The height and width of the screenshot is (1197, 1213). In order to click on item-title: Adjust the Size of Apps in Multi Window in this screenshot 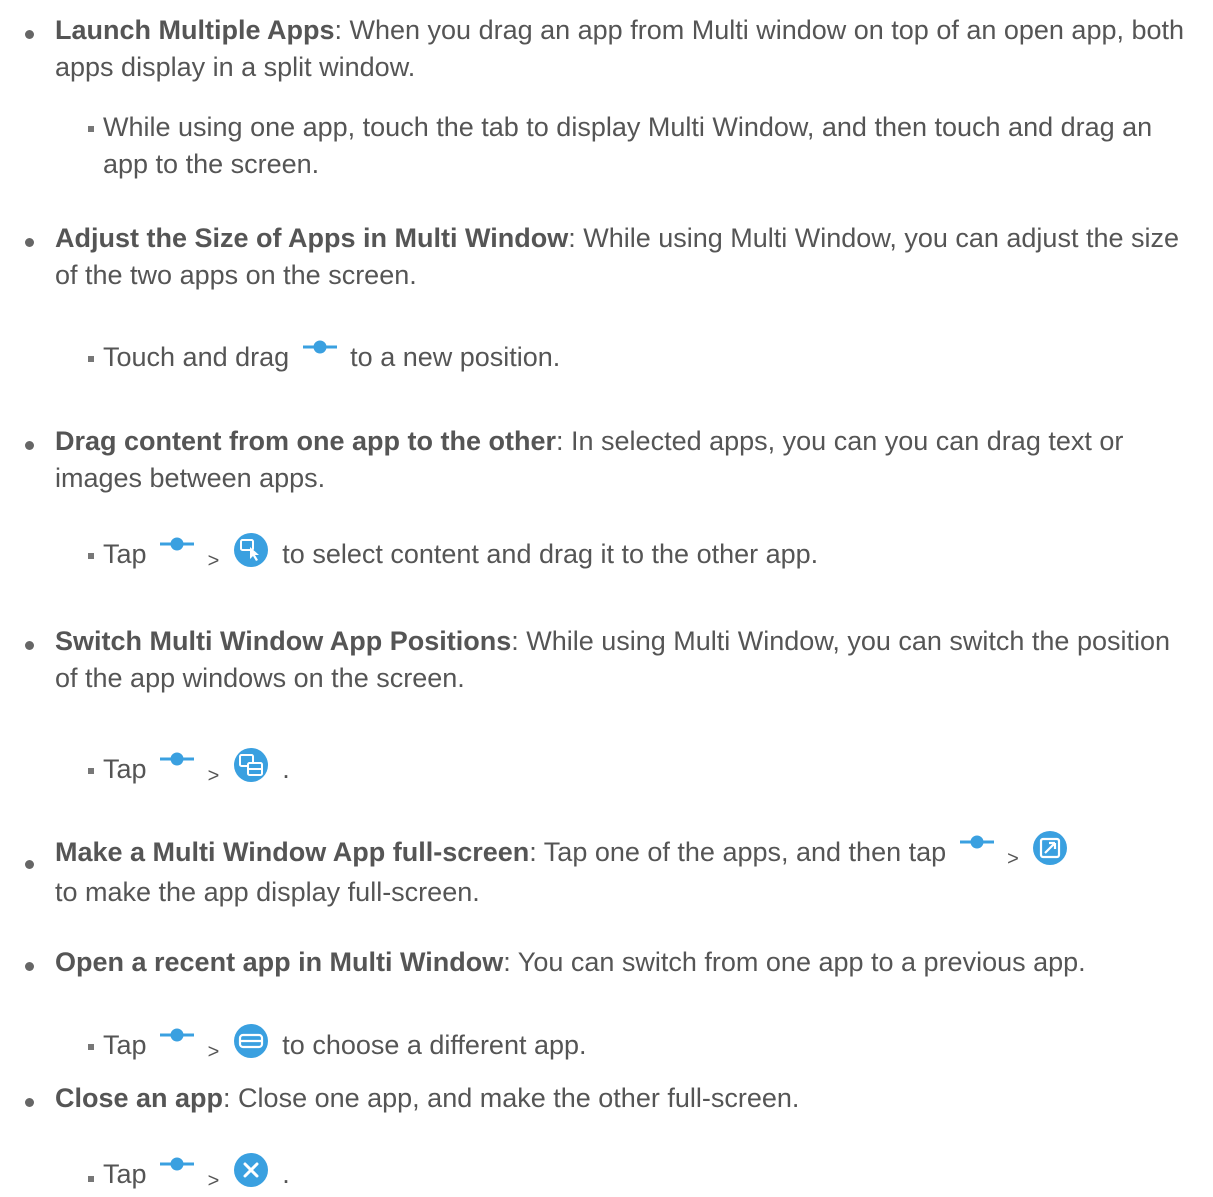, I will do `click(312, 238)`.